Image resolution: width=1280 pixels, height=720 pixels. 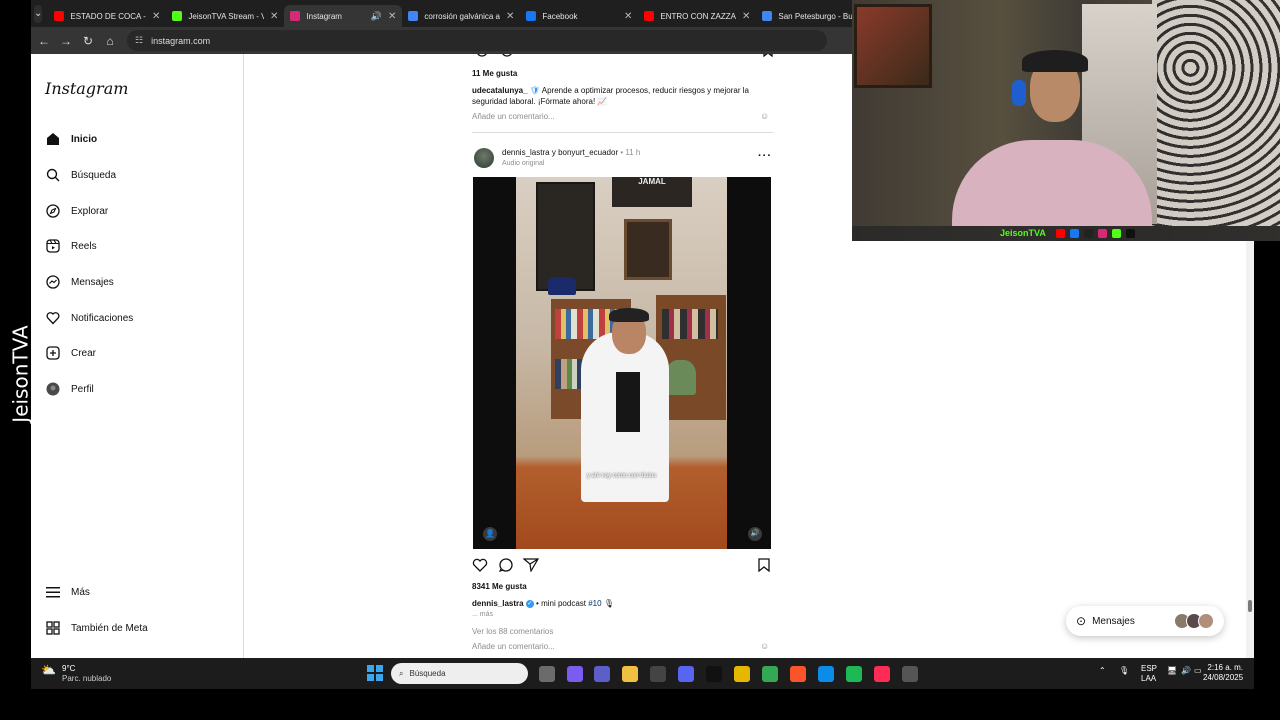 What do you see at coordinates (71, 139) in the screenshot?
I see `sidebar-item-home: Inicio` at bounding box center [71, 139].